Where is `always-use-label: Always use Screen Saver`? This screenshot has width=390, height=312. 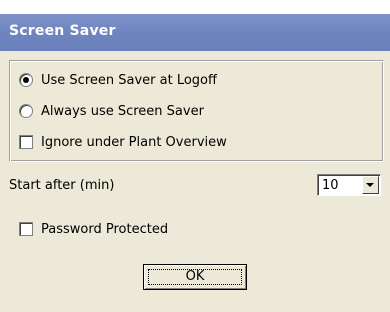
always-use-label: Always use Screen Saver is located at coordinates (122, 111).